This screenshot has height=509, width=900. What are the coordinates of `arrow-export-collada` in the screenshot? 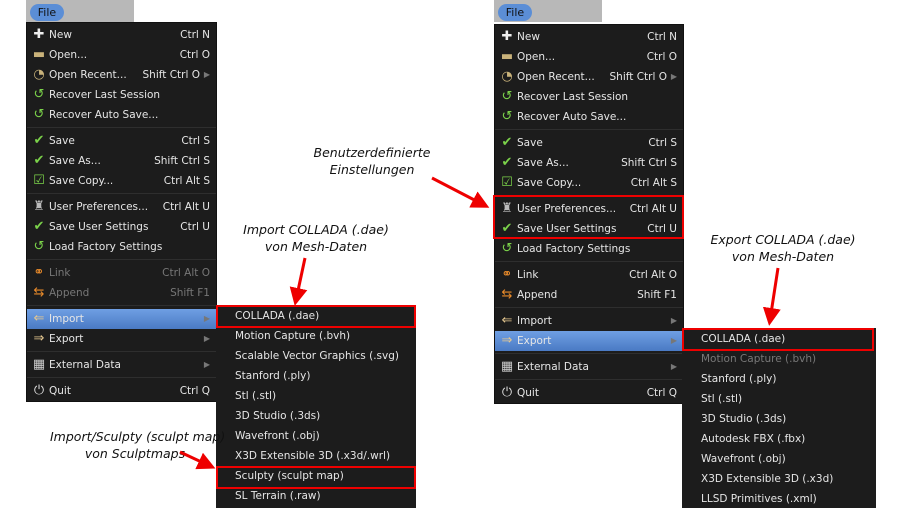 It's located at (771, 296).